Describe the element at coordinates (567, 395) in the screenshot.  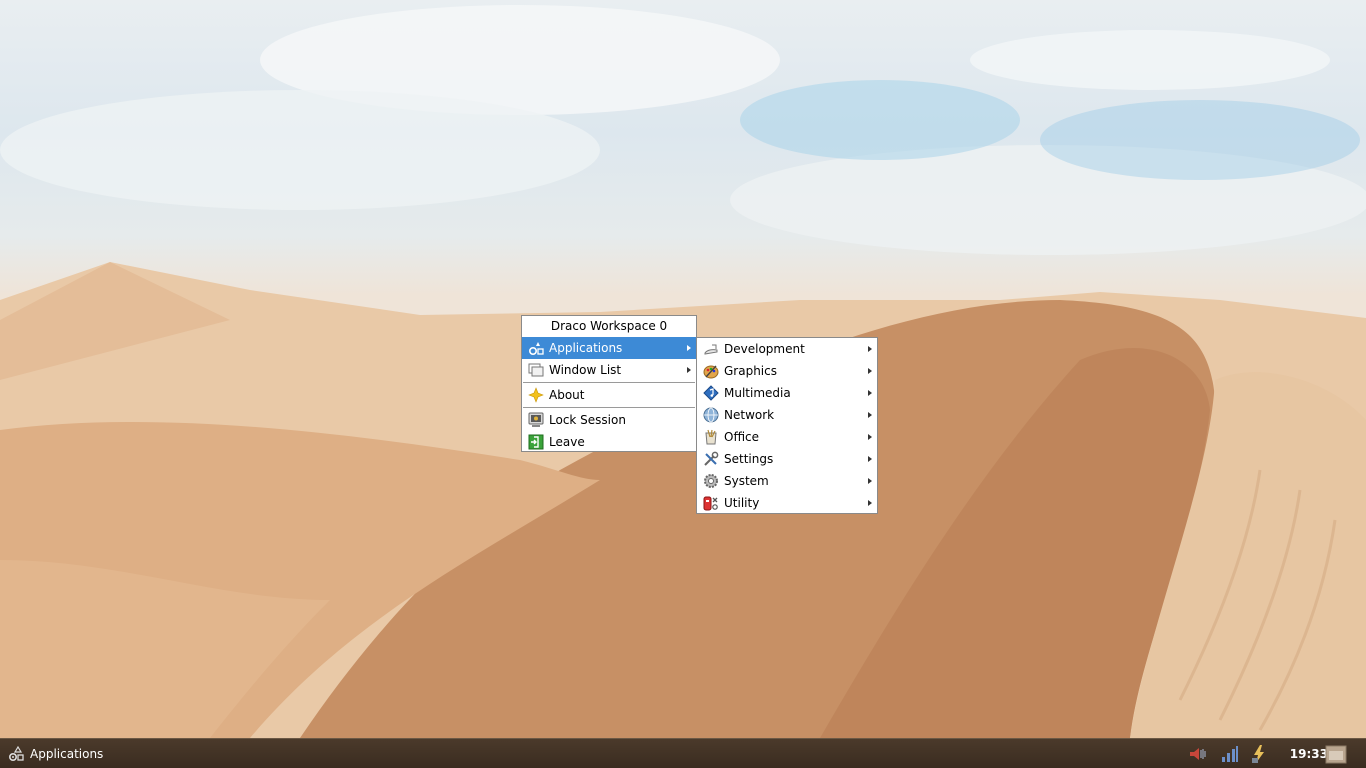
I see `menu-item-label: About` at that location.